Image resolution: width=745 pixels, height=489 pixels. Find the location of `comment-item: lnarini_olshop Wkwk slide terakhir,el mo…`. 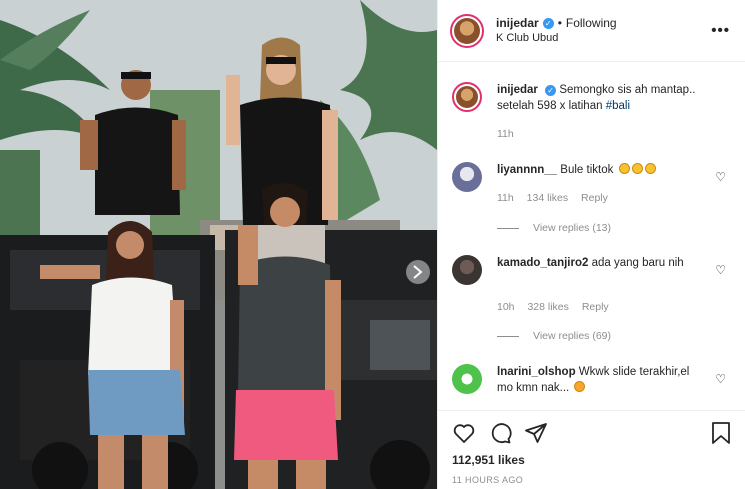

comment-item: lnarini_olshop Wkwk slide terakhir,el mo… is located at coordinates (592, 387).